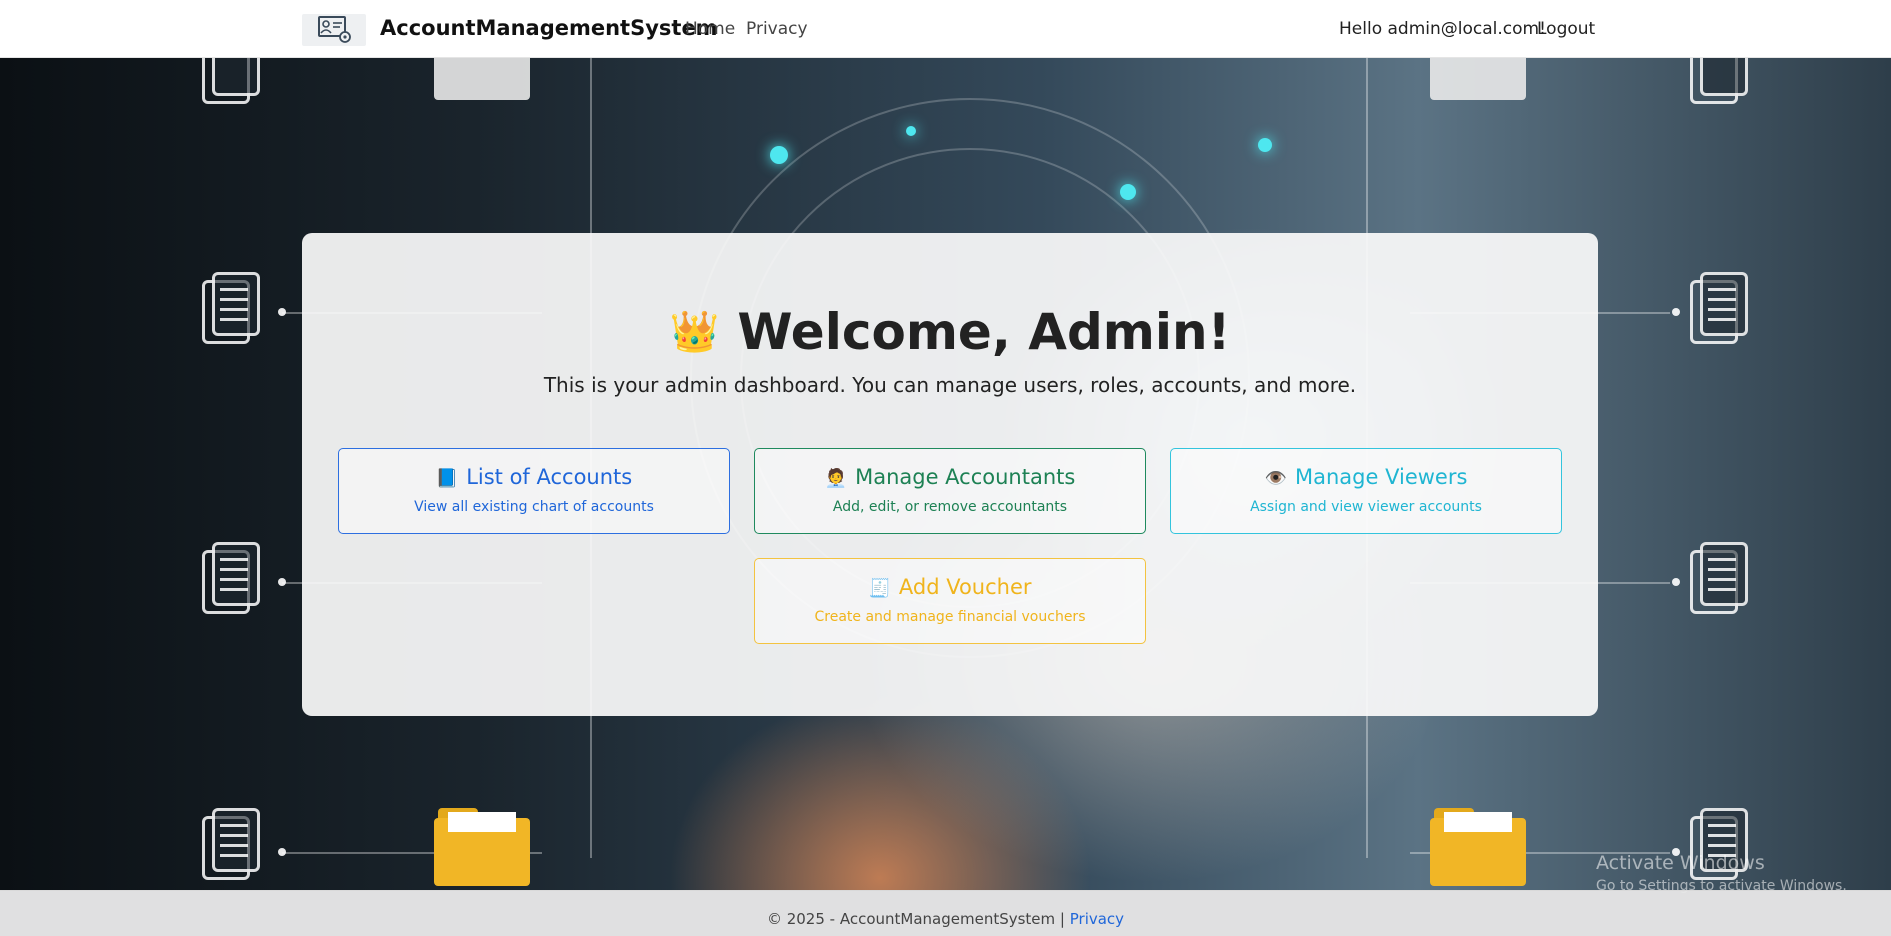 This screenshot has height=936, width=1891. I want to click on tile-title: 📘 List of Accounts, so click(534, 477).